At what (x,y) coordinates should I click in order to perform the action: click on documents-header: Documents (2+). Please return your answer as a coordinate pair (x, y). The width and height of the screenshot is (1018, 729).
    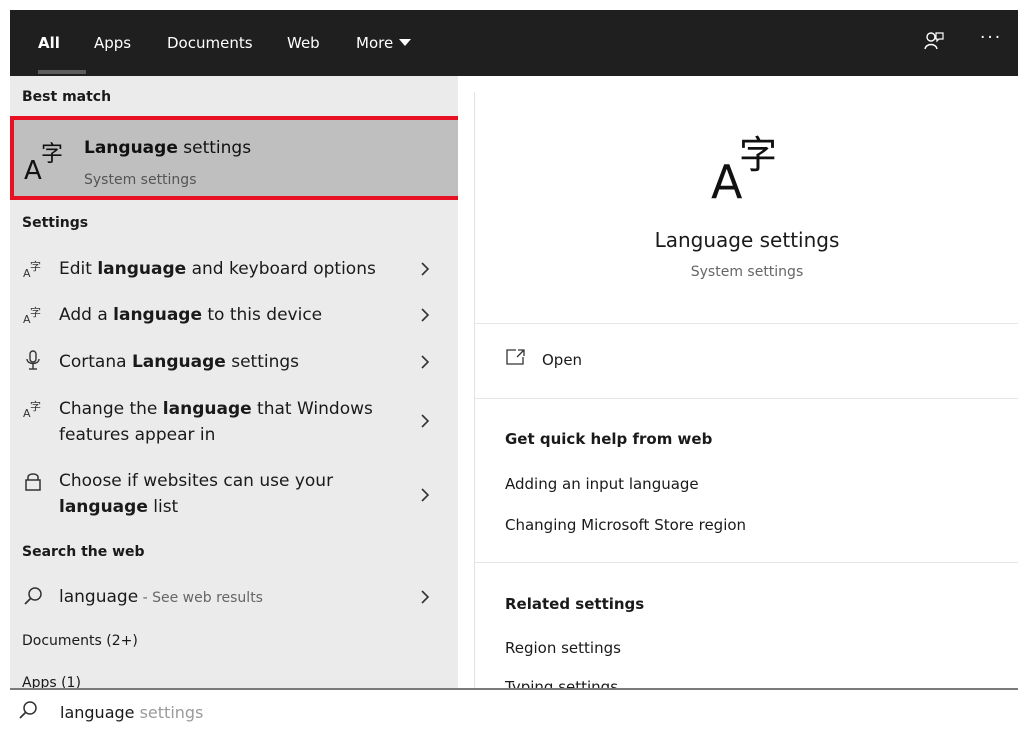
    Looking at the image, I should click on (80, 641).